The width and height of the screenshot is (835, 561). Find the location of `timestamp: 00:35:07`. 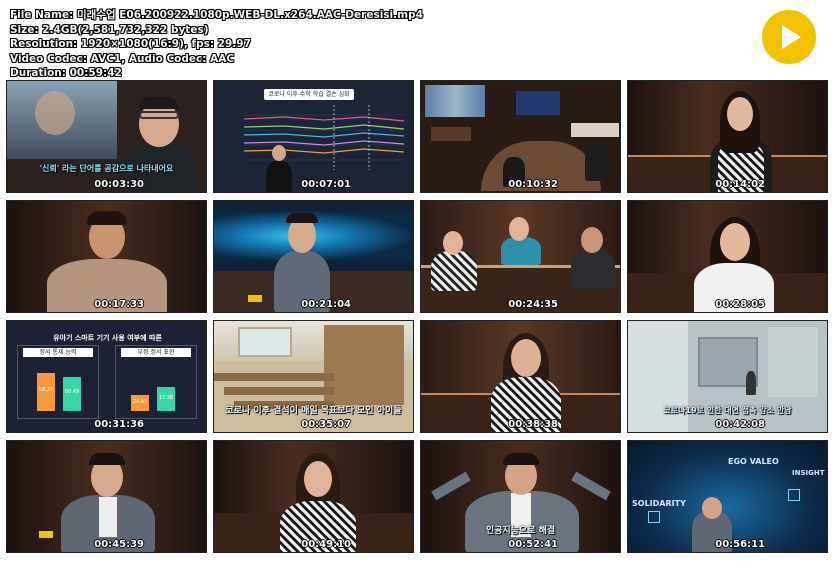

timestamp: 00:35:07 is located at coordinates (326, 424).